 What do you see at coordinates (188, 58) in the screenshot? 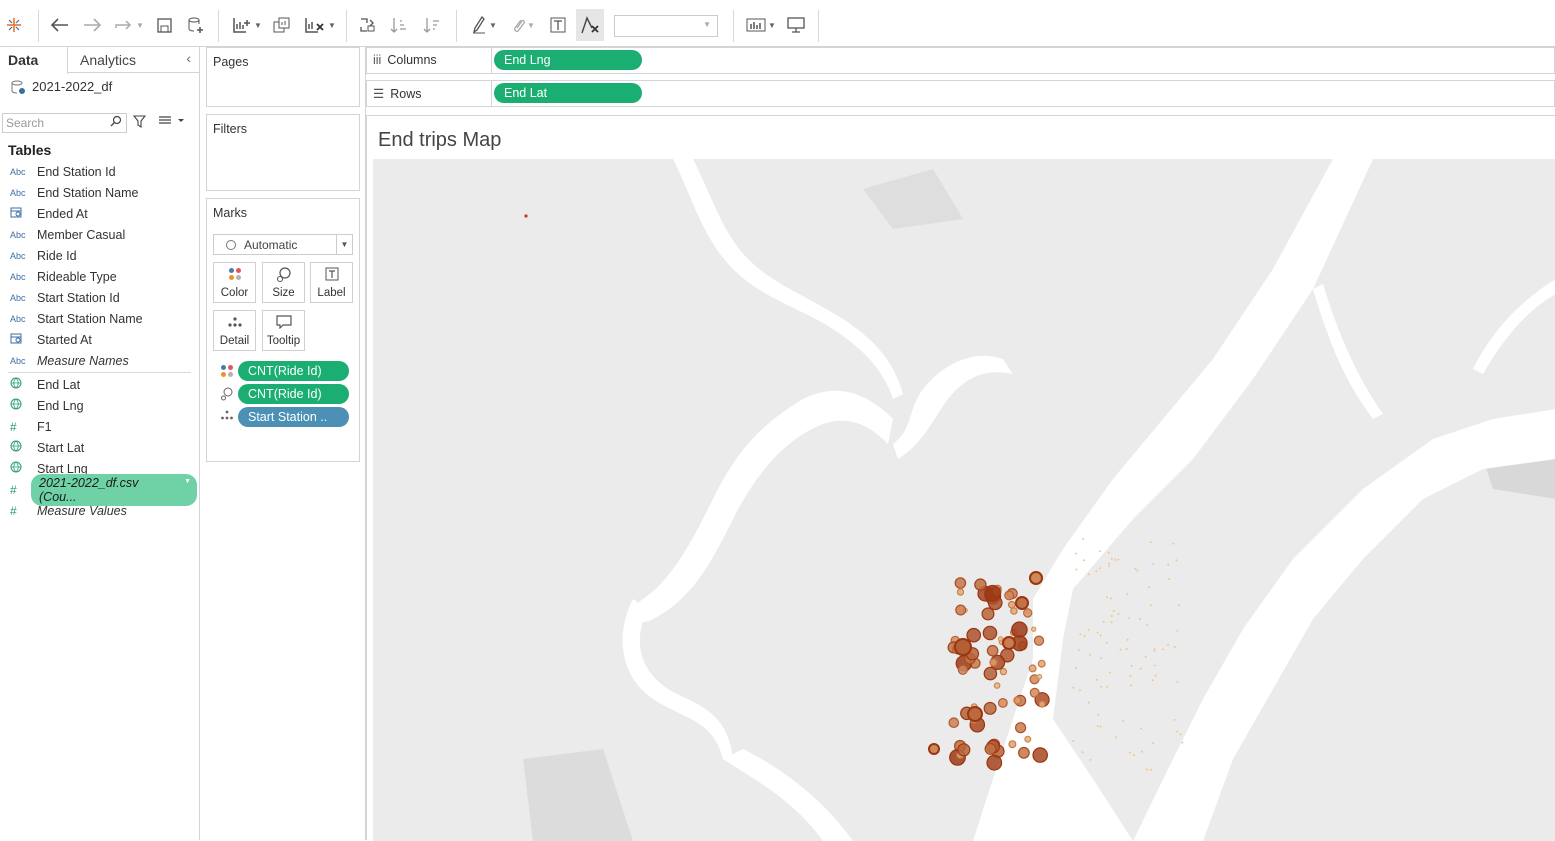
I see `collapse-pane-icon: ‹` at bounding box center [188, 58].